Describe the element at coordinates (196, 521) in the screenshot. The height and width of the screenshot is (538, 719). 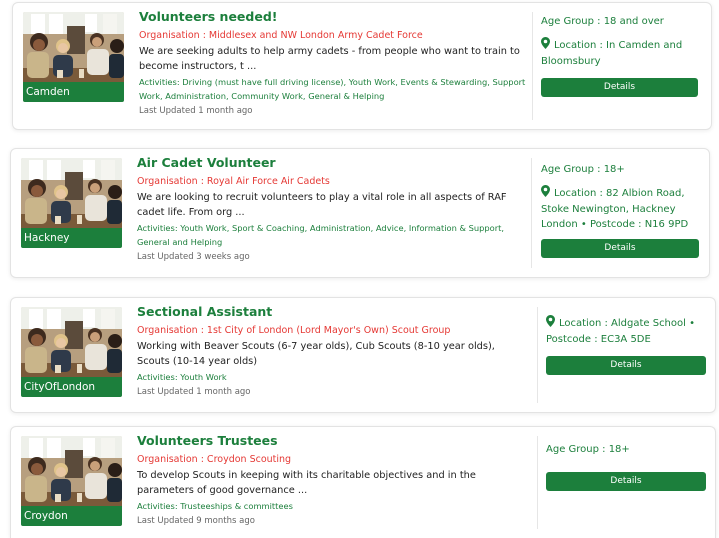
I see `listing-last-updated: Last Updated 9 months ago` at that location.